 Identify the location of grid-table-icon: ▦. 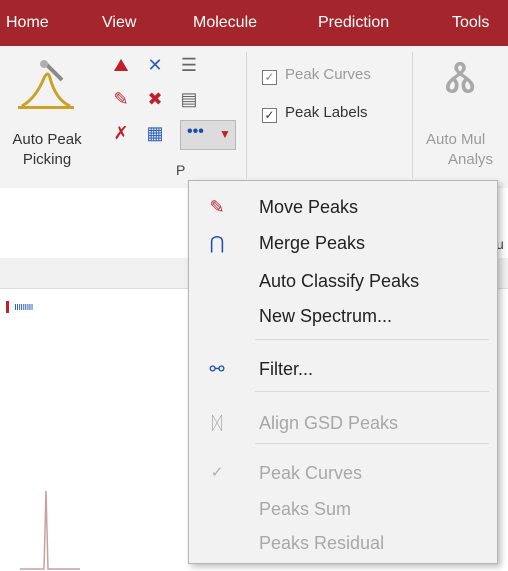
(155, 133).